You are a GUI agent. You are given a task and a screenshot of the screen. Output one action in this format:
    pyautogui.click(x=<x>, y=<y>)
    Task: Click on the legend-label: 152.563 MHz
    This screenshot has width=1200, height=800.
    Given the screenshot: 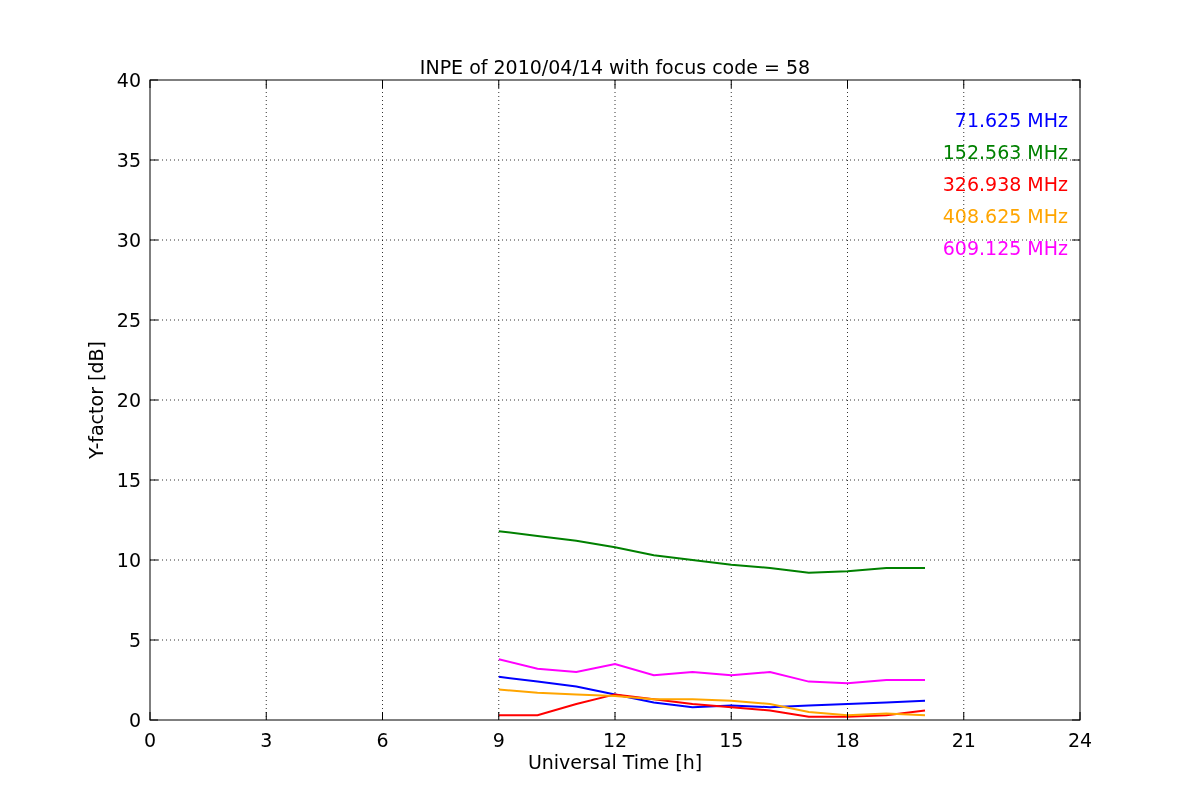 What is the action you would take?
    pyautogui.click(x=1005, y=152)
    